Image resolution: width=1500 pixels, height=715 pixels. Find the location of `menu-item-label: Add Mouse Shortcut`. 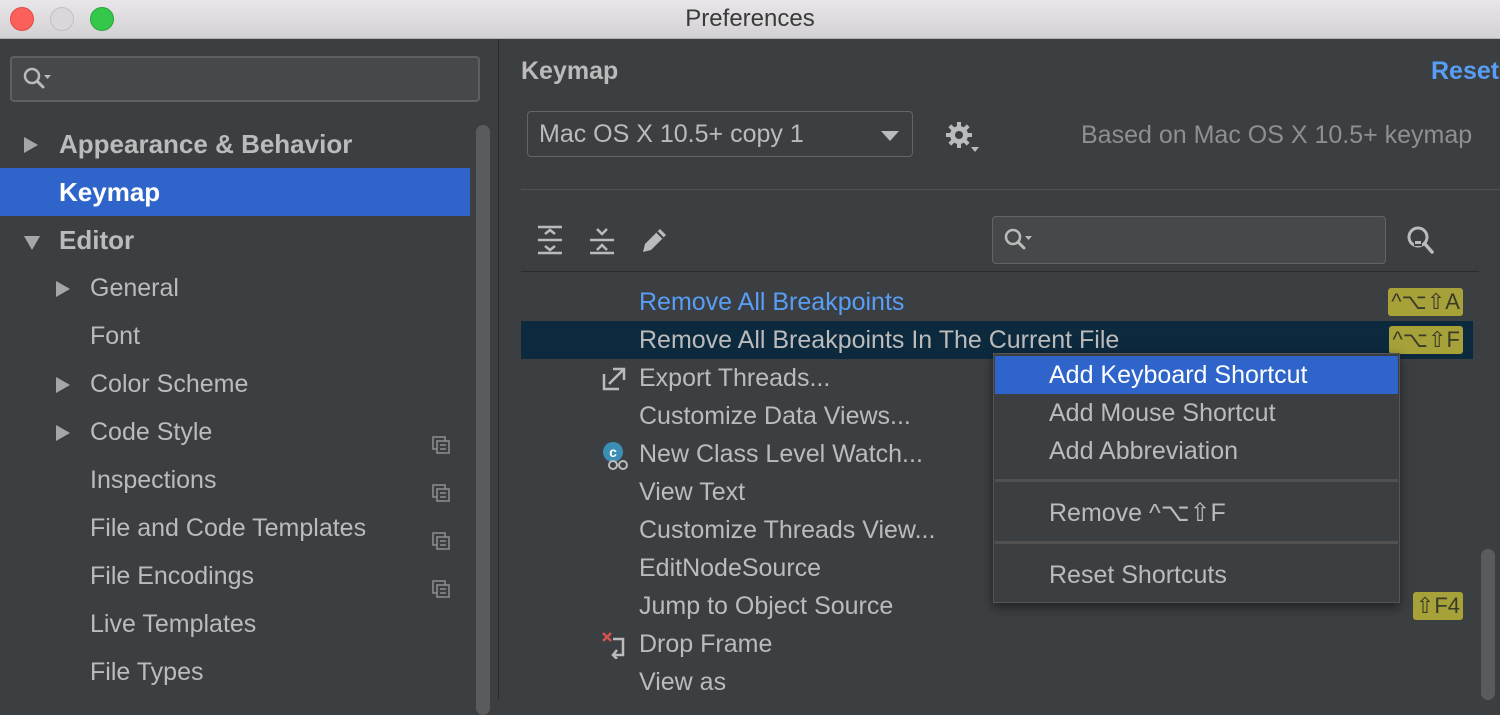

menu-item-label: Add Mouse Shortcut is located at coordinates (1162, 413).